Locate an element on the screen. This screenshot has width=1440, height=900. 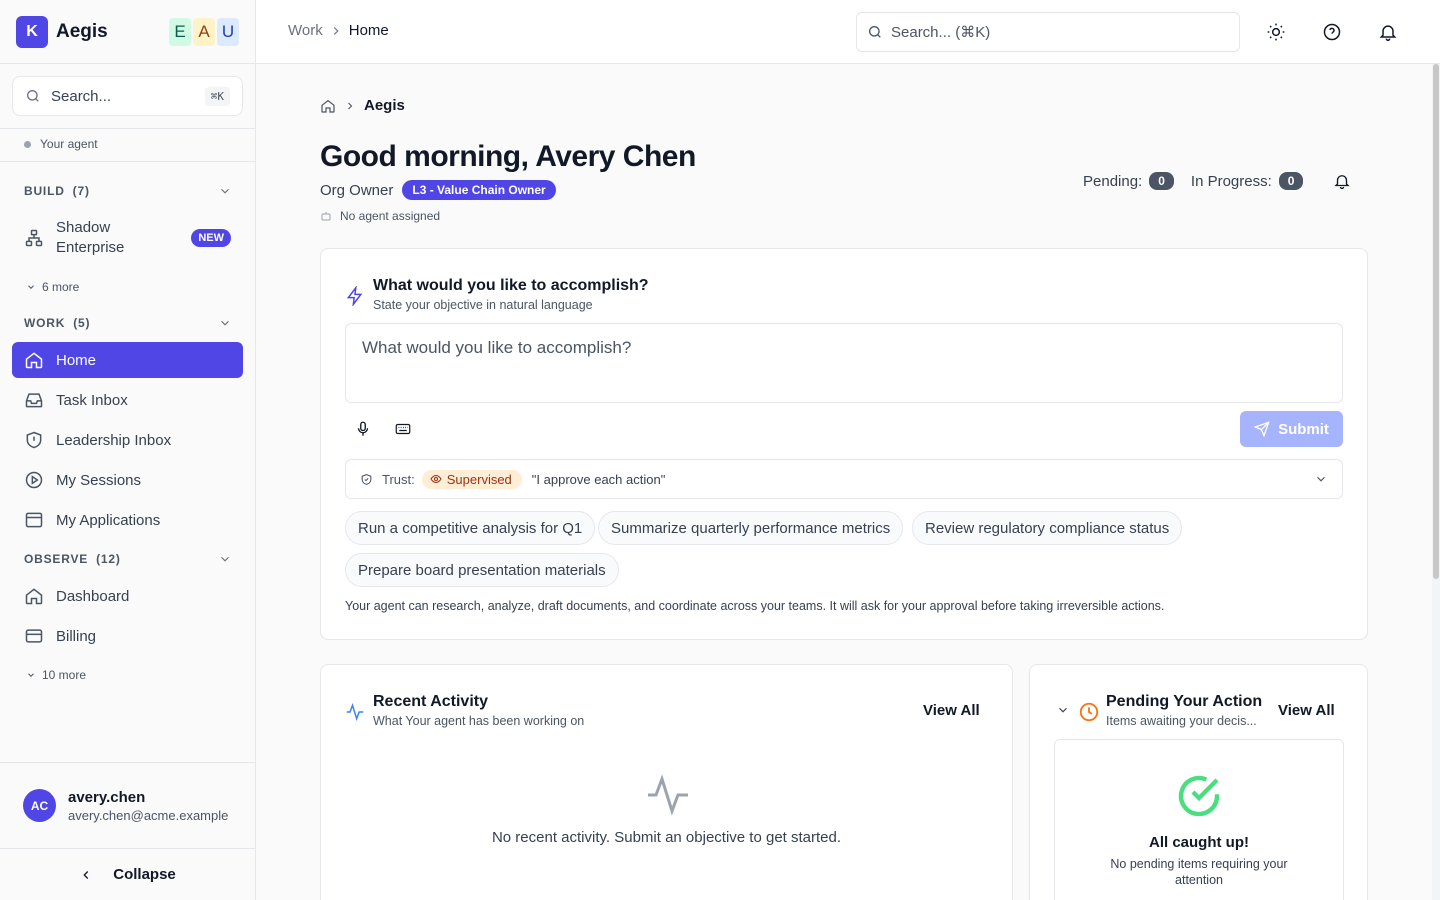
pending-count-badge: 0 is located at coordinates (1161, 181).